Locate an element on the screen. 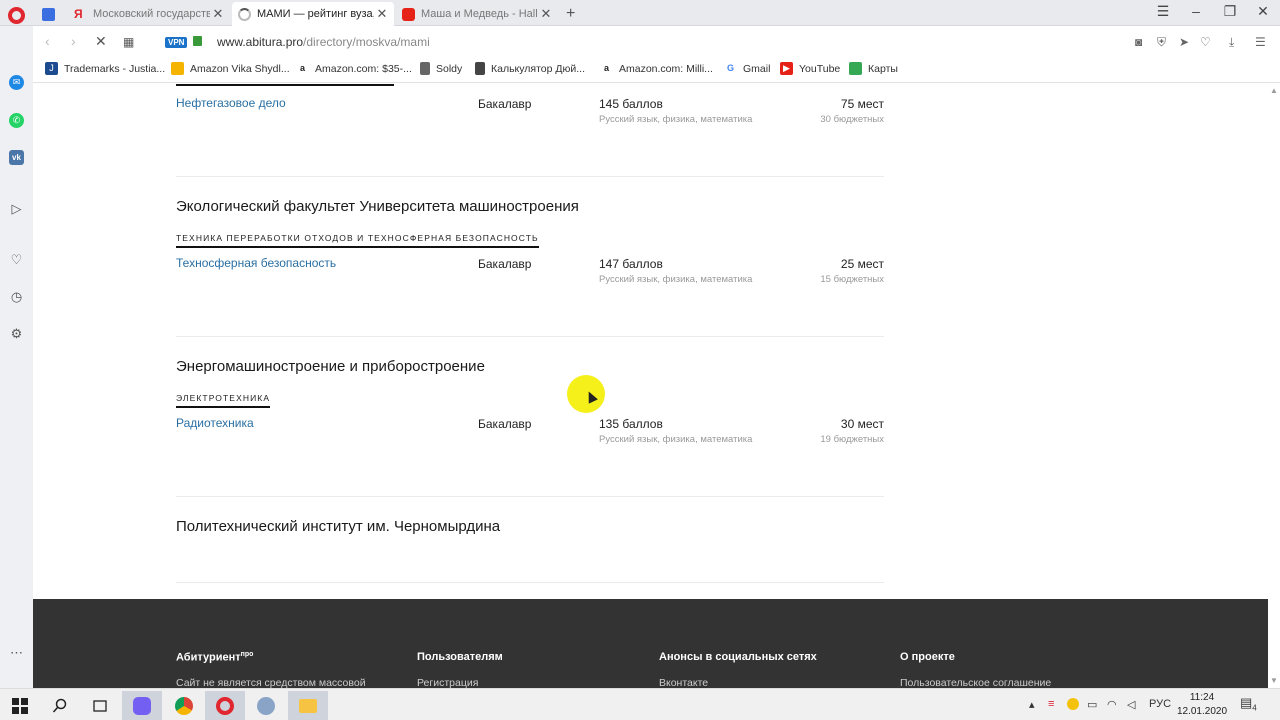 This screenshot has width=1280, height=720. footer-heading-about: О проекте is located at coordinates (927, 657).